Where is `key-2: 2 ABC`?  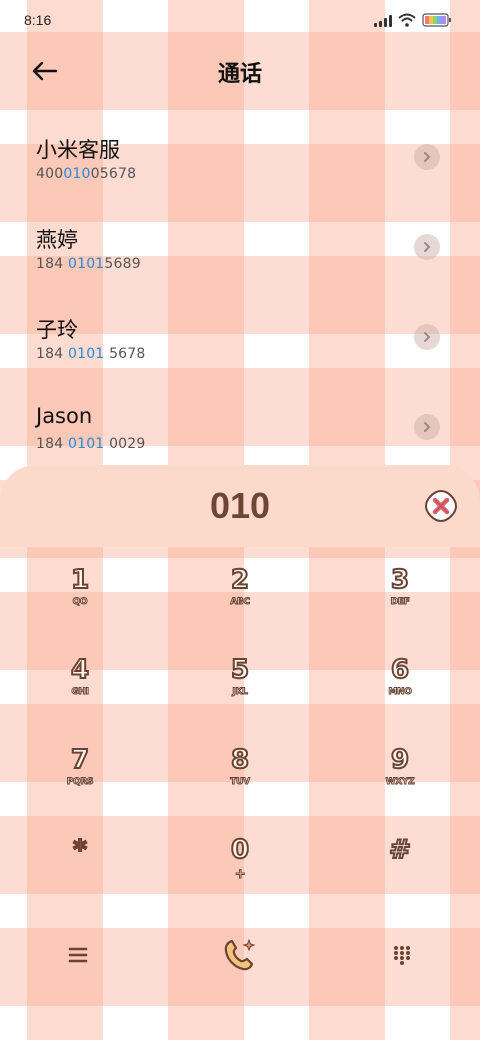 key-2: 2 ABC is located at coordinates (240, 609).